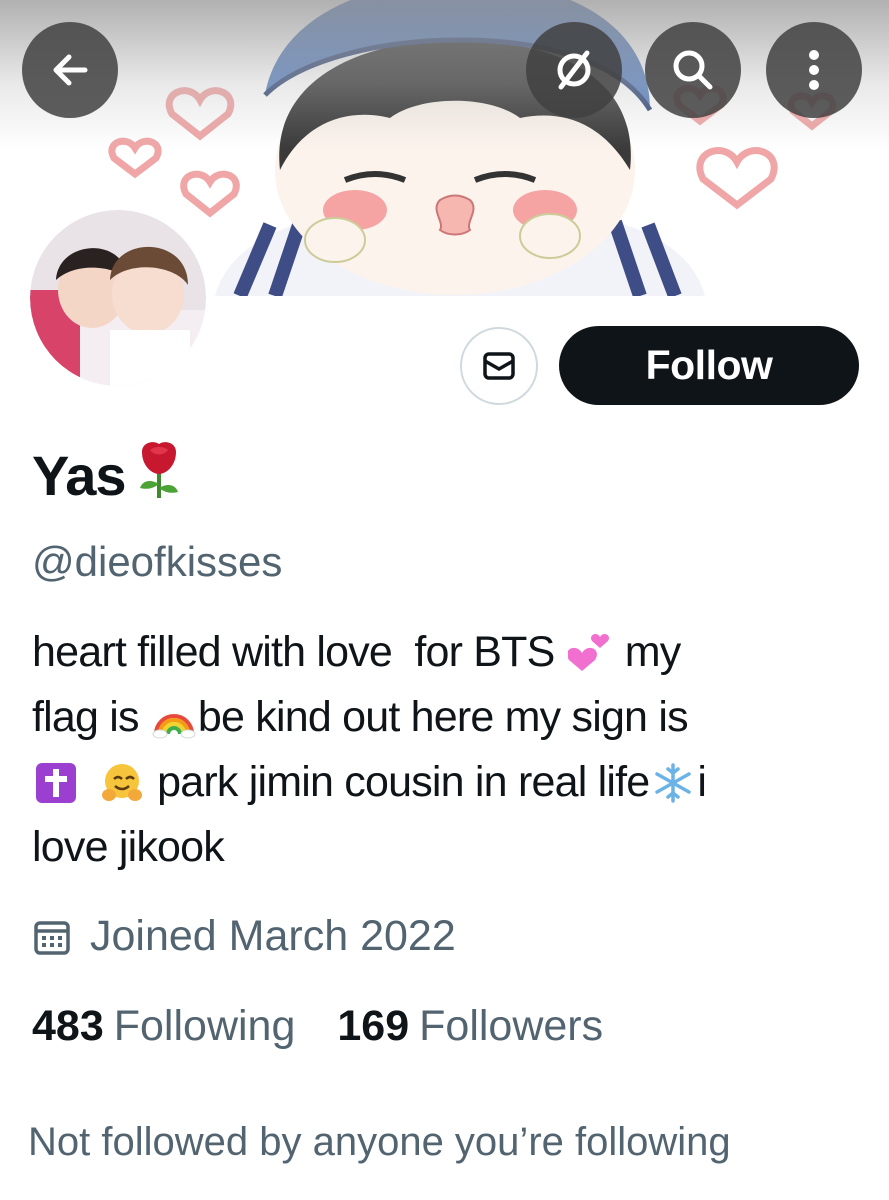 This screenshot has height=1200, width=889. Describe the element at coordinates (299, 652) in the screenshot. I see `bio-text: heart filled with love for BTS` at that location.